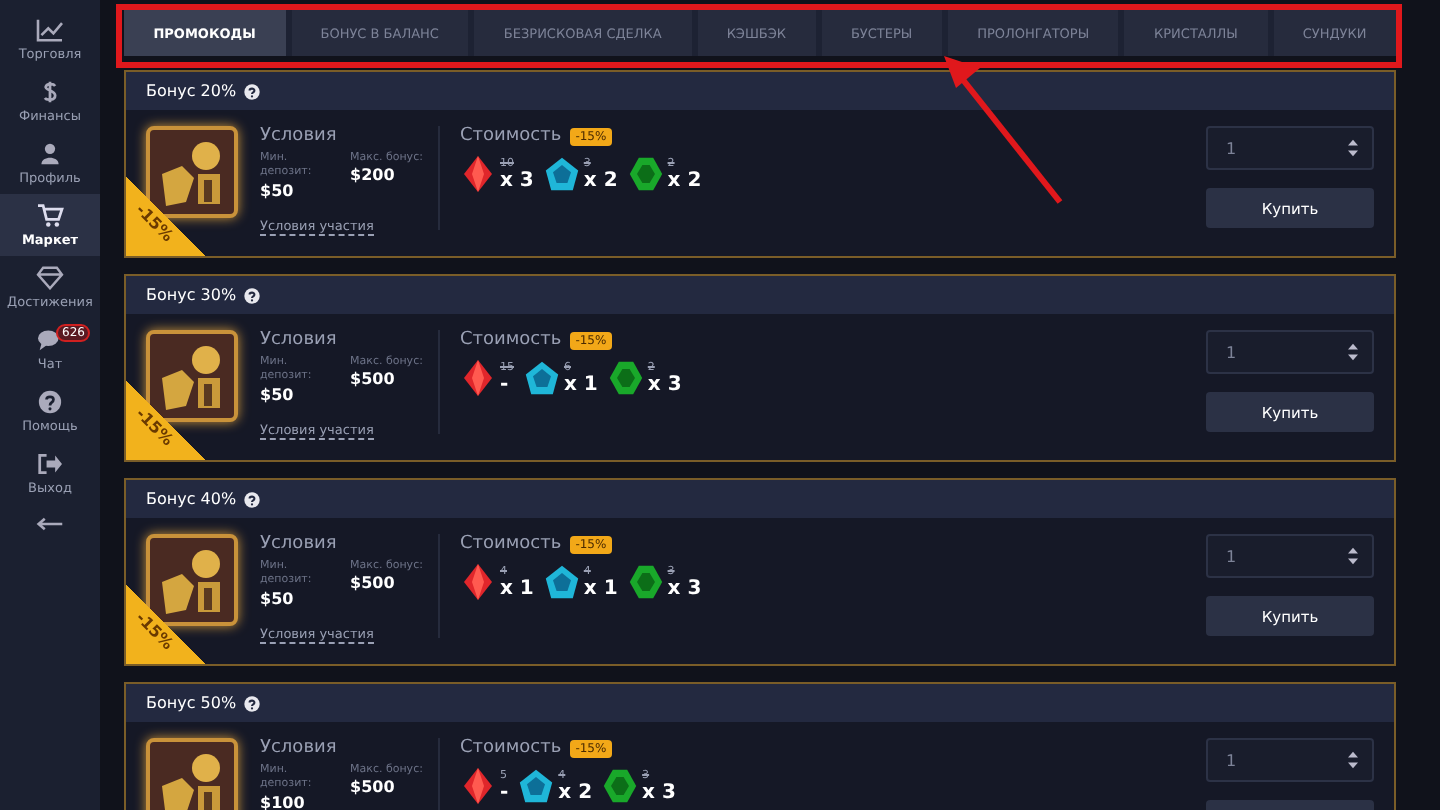  I want to click on card-title: Бонус 40%, so click(191, 499).